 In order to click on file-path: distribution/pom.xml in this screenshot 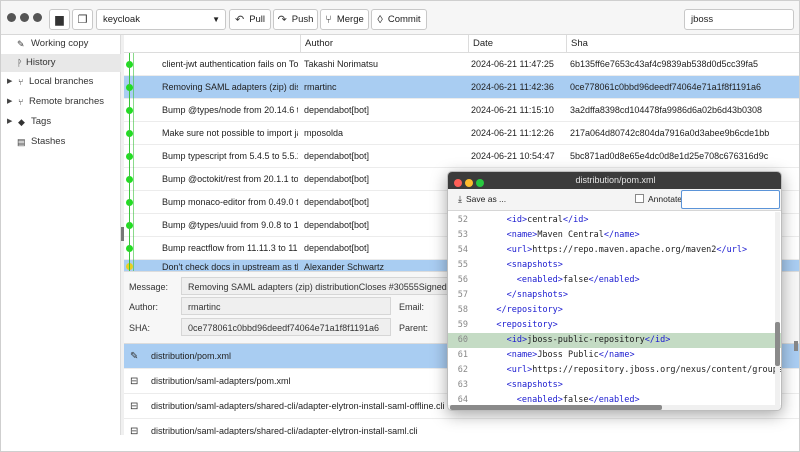, I will do `click(191, 356)`.